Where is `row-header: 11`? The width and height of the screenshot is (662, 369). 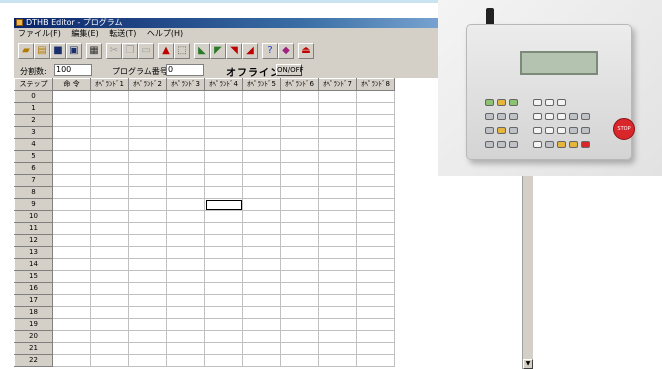
row-header: 11 is located at coordinates (33, 228).